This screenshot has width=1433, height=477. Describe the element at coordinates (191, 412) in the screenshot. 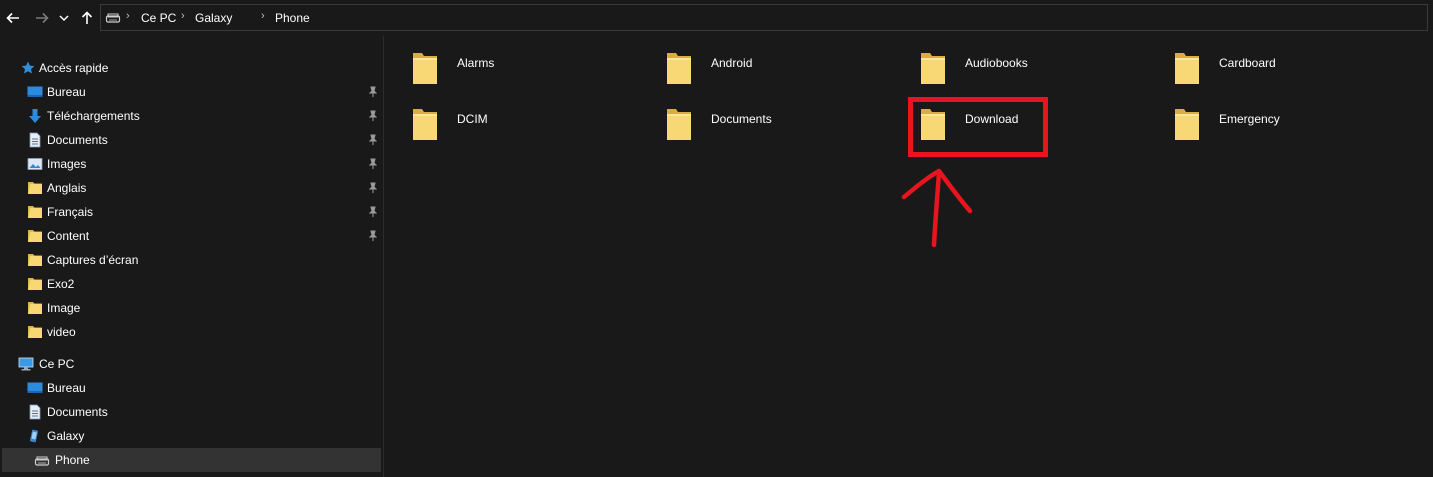

I see `sidebar-item-pc-documents: Documents` at that location.